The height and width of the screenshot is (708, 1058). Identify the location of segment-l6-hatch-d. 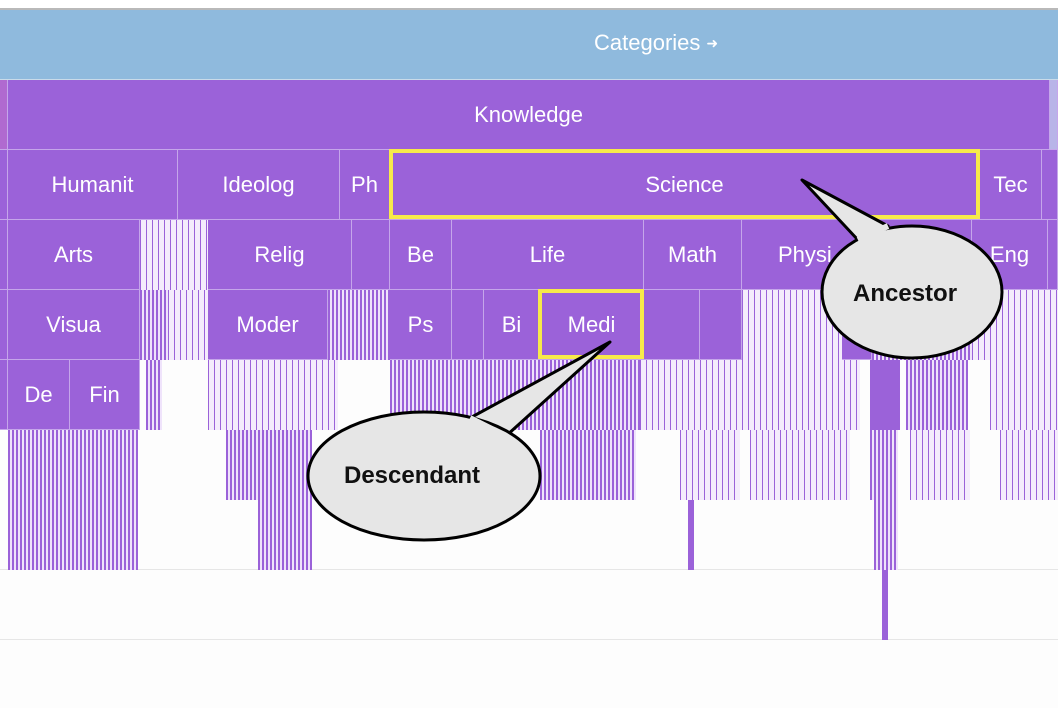
(588, 465).